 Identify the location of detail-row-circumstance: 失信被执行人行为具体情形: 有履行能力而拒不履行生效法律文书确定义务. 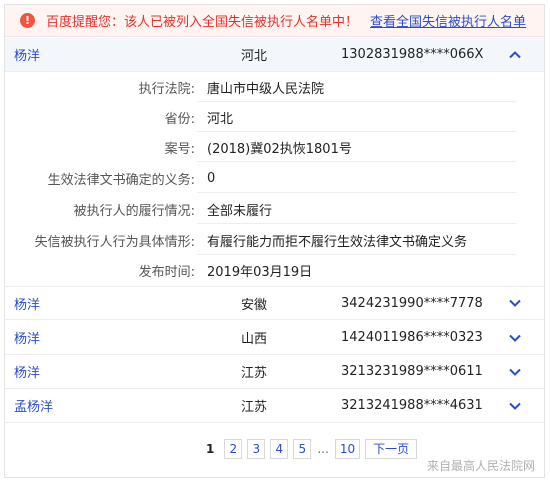
(274, 240).